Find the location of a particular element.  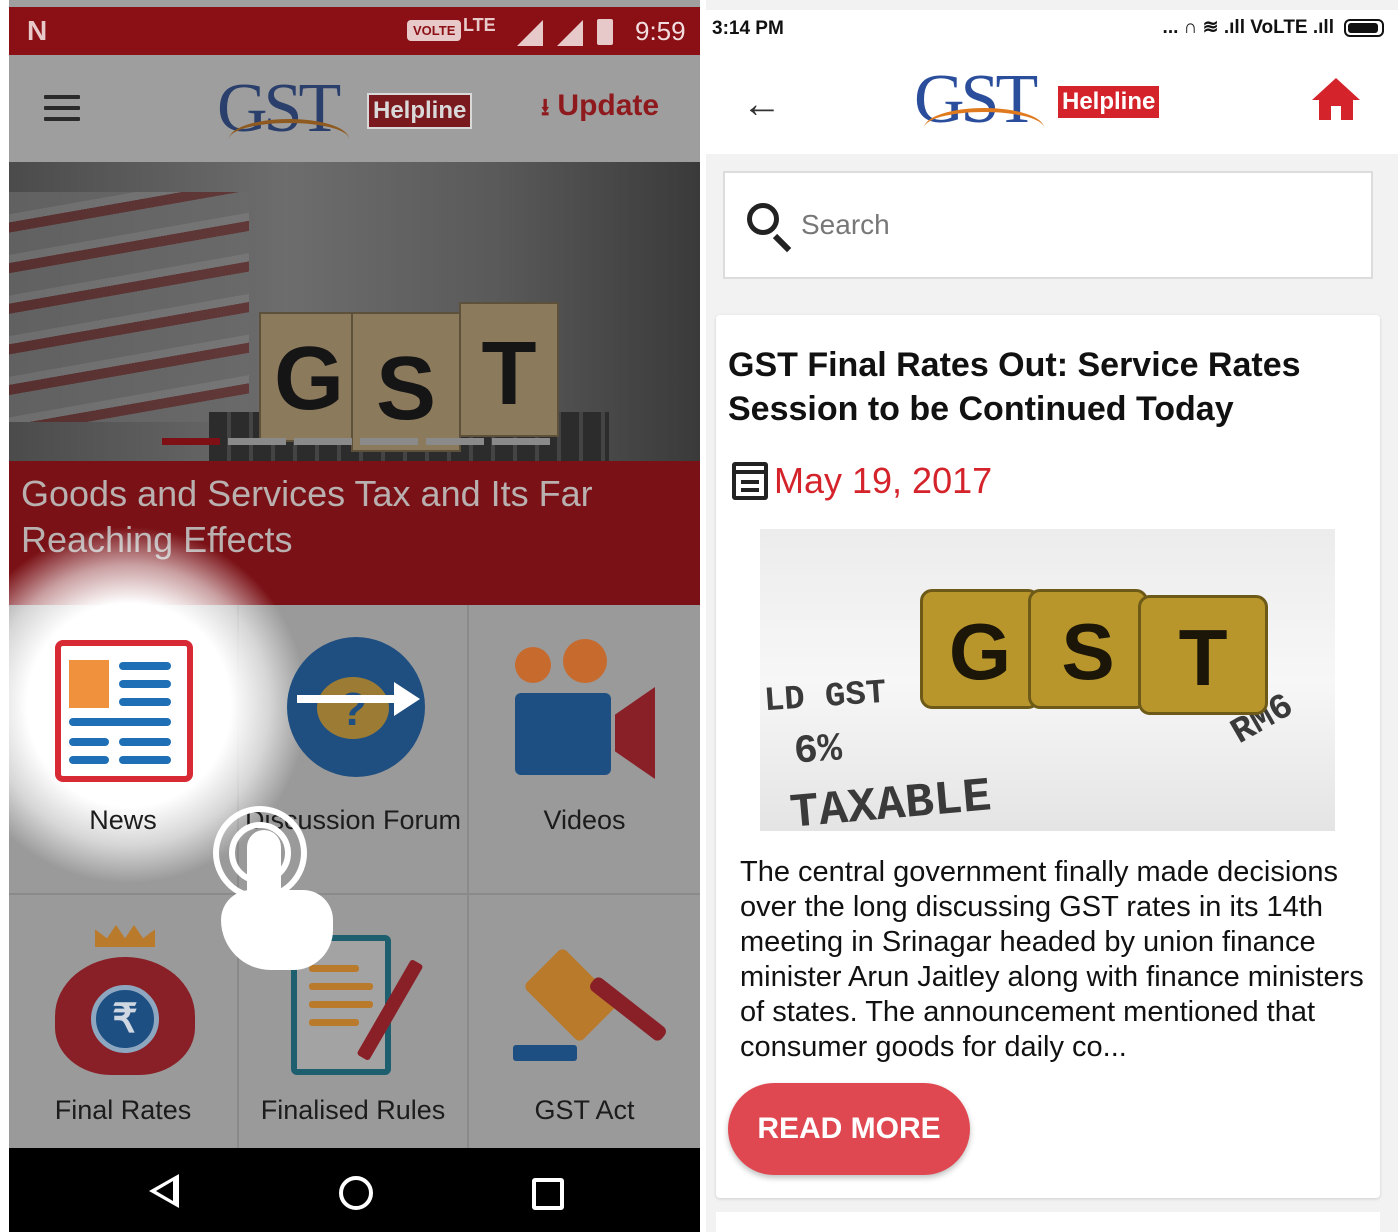

video-camera-icon is located at coordinates (587, 710).